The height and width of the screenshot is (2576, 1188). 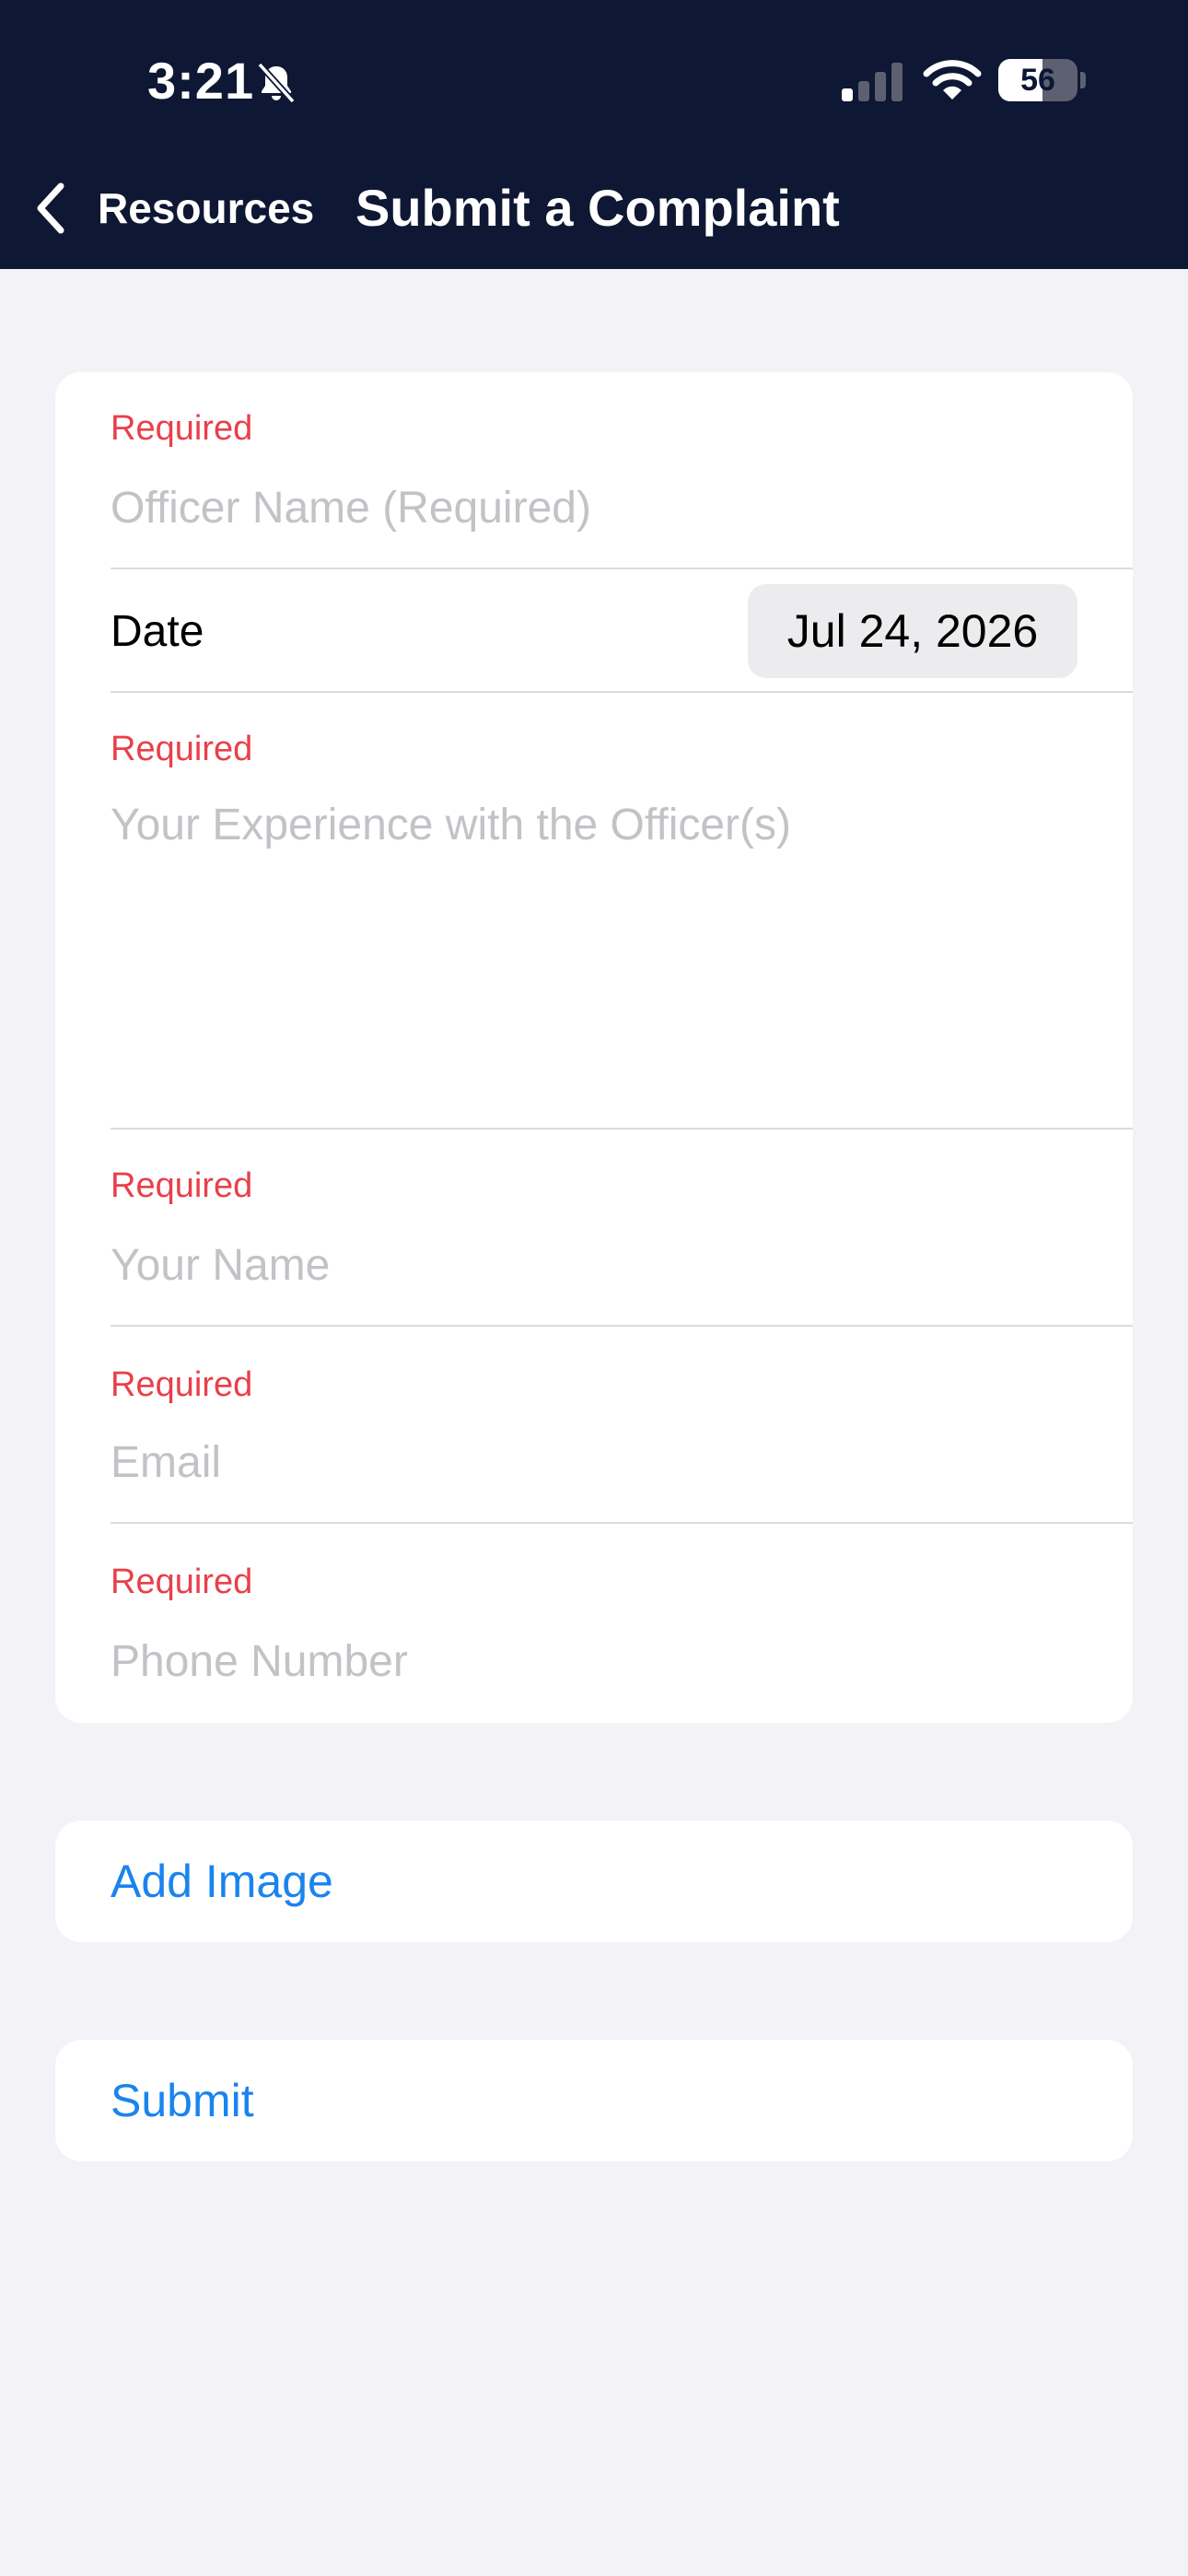 I want to click on battery-icon: 56, so click(x=1037, y=80).